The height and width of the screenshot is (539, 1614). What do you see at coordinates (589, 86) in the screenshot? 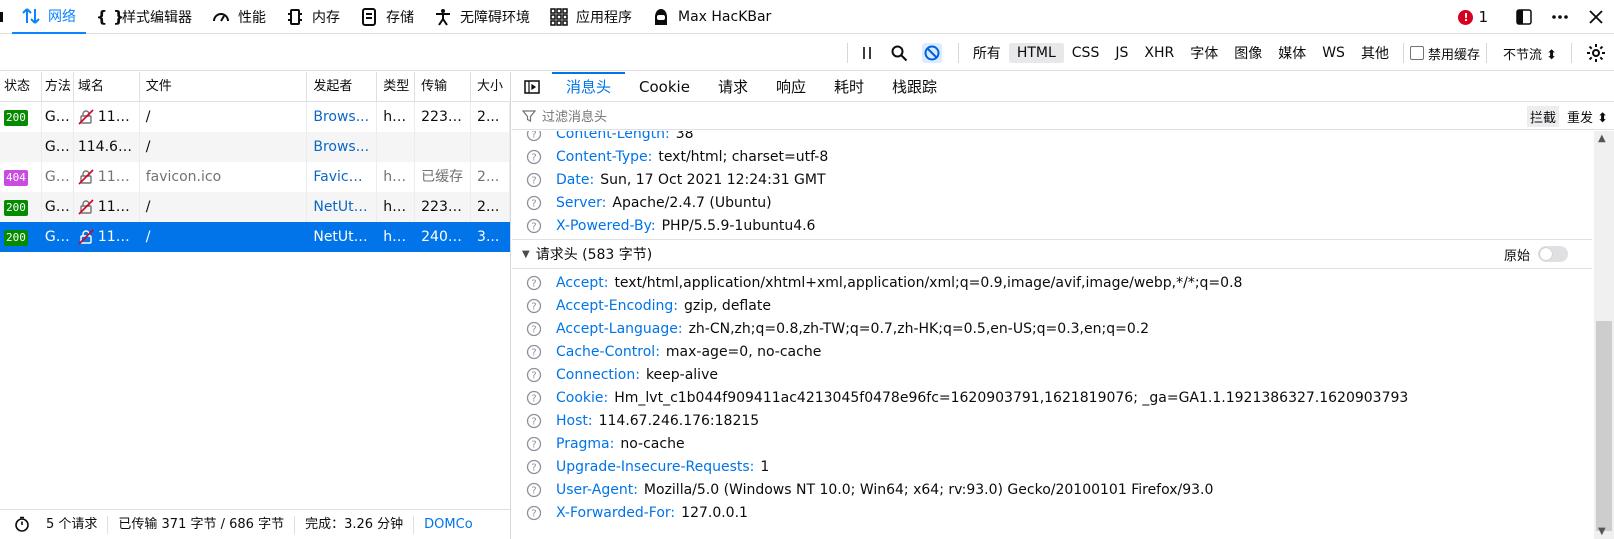
I see `details-tab-0: 消息头` at bounding box center [589, 86].